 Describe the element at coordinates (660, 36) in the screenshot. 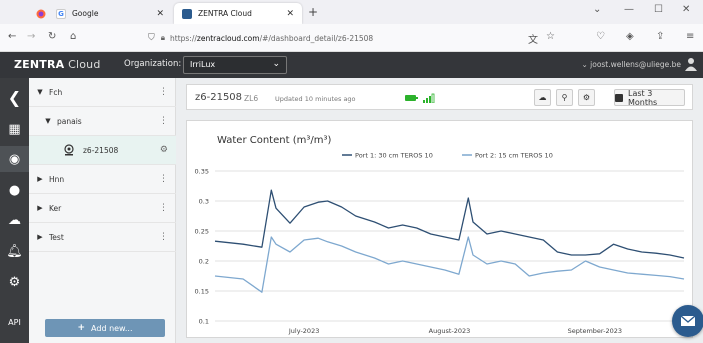

I see `share-icon: ⇪` at that location.